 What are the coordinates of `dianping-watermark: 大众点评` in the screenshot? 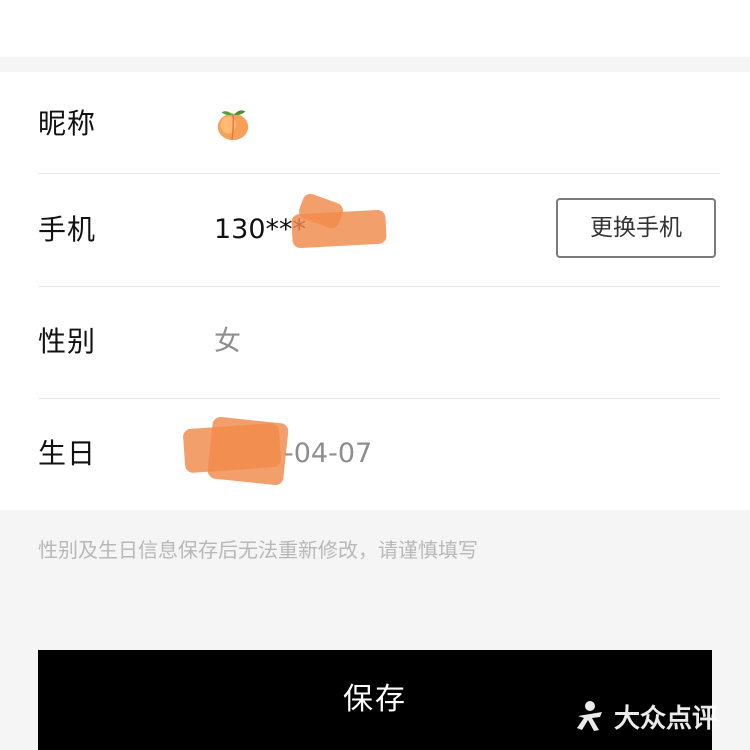 It's located at (645, 716).